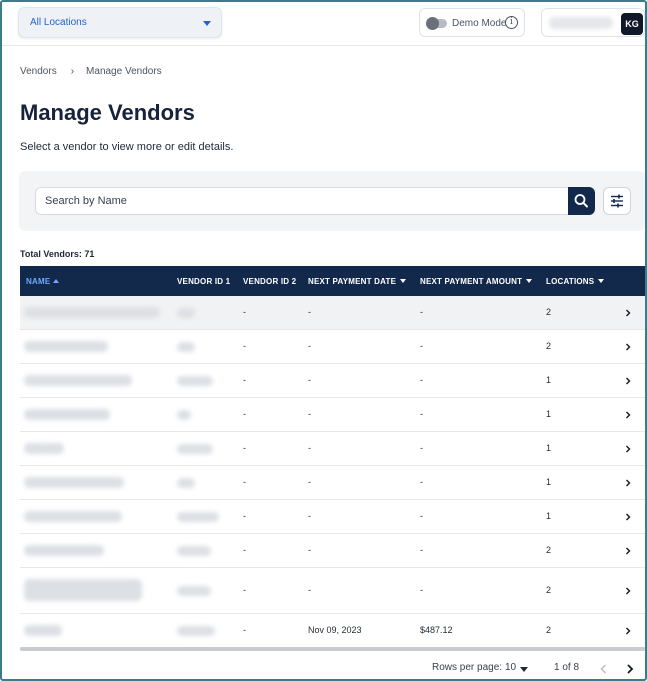 This screenshot has width=647, height=681. I want to click on horizontal-scrollbar, so click(332, 649).